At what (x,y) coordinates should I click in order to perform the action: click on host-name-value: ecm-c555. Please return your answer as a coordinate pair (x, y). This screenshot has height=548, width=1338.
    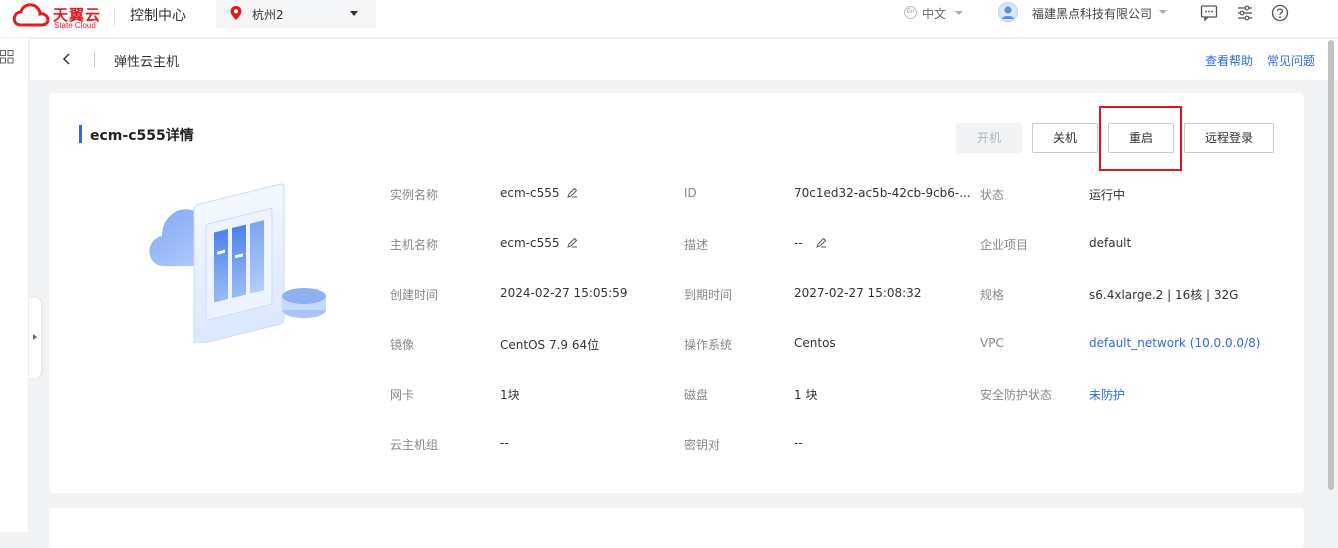
    Looking at the image, I should click on (530, 243).